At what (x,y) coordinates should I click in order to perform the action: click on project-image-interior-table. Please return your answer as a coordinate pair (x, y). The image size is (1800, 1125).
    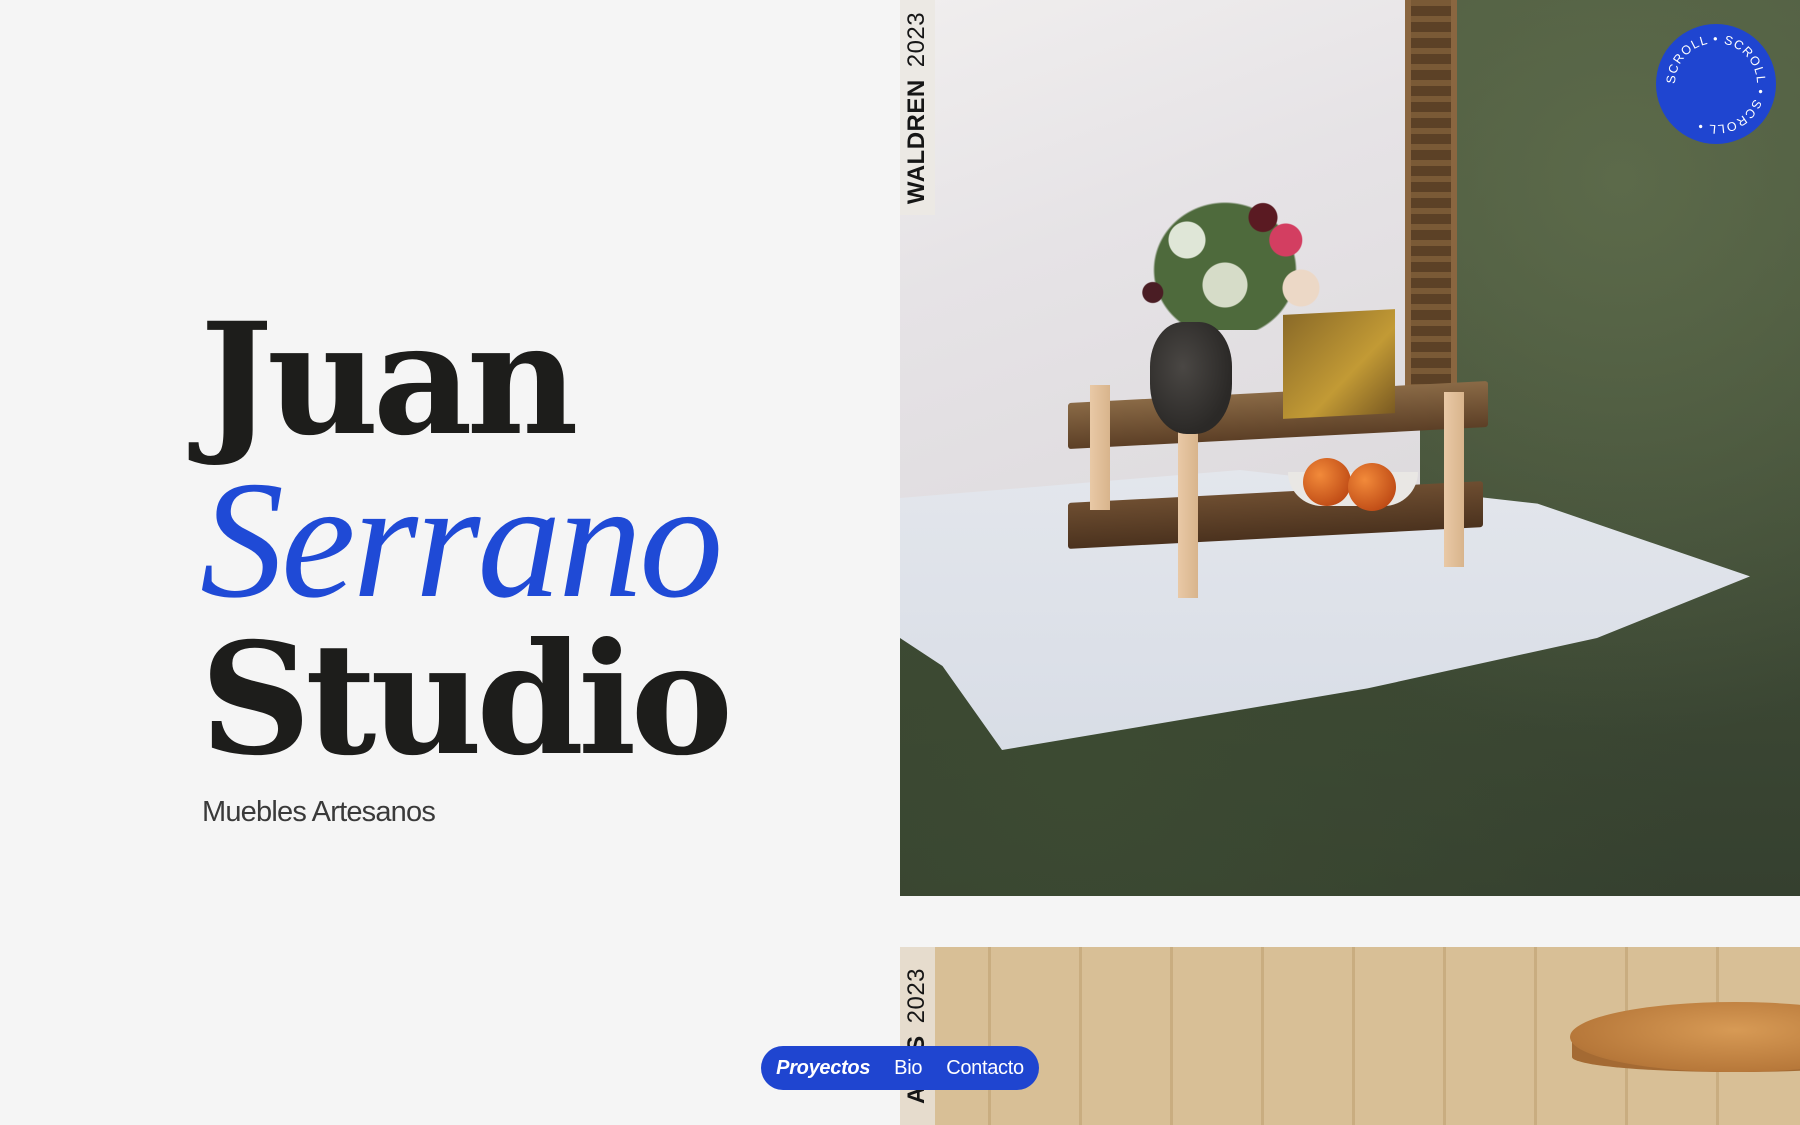
    Looking at the image, I should click on (1350, 1036).